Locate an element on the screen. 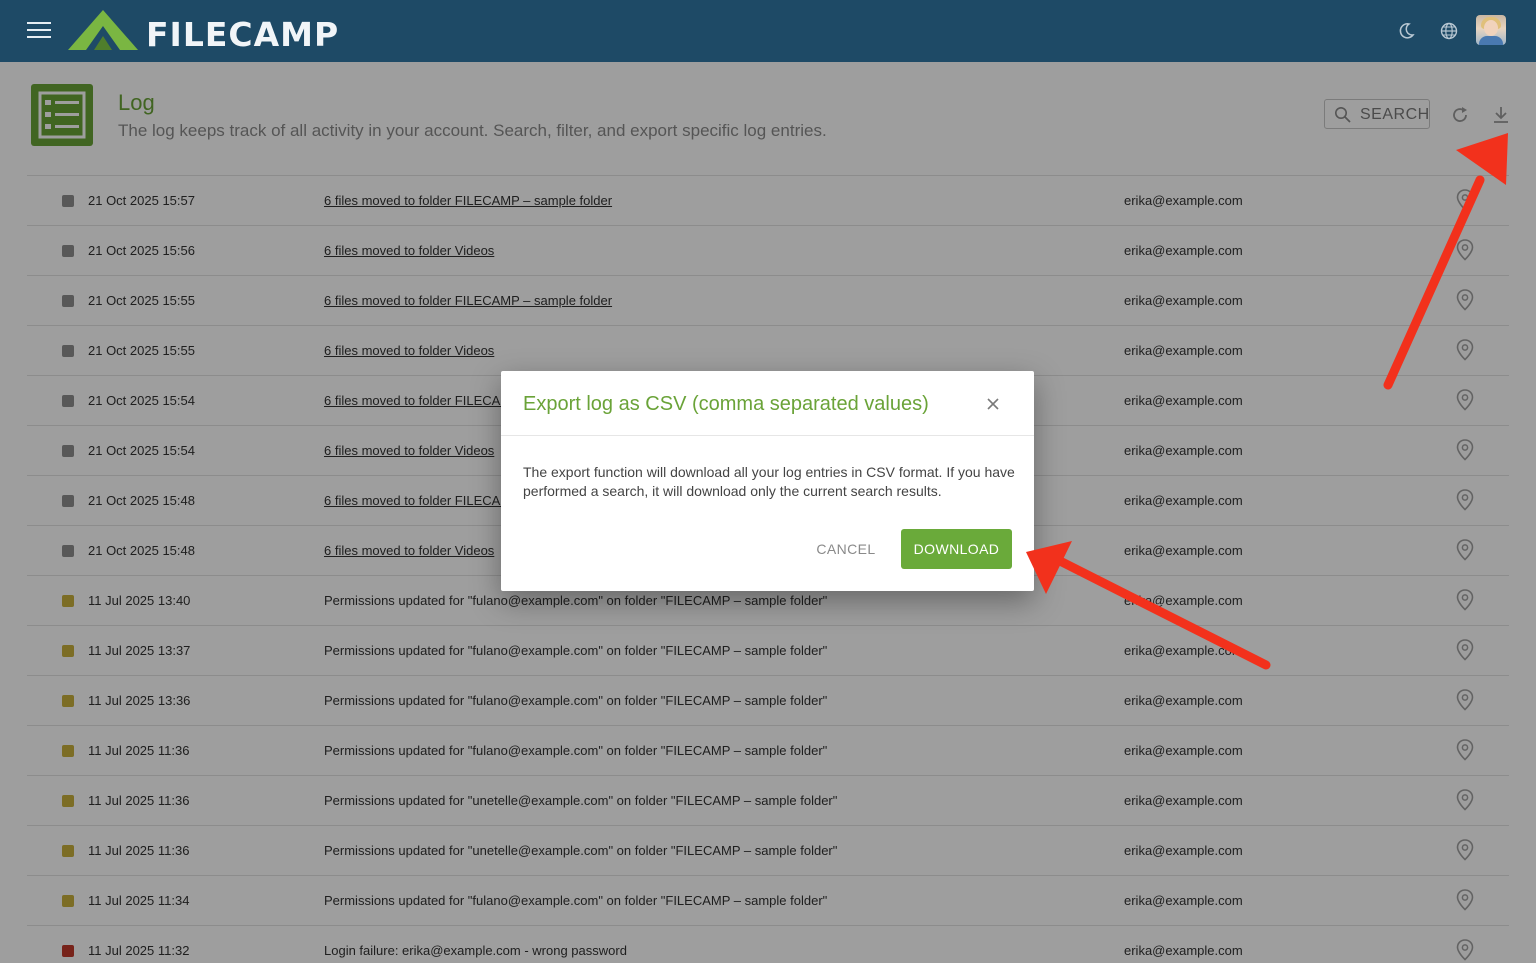 The image size is (1536, 975). brand-logo-text: FILECAMP is located at coordinates (243, 34).